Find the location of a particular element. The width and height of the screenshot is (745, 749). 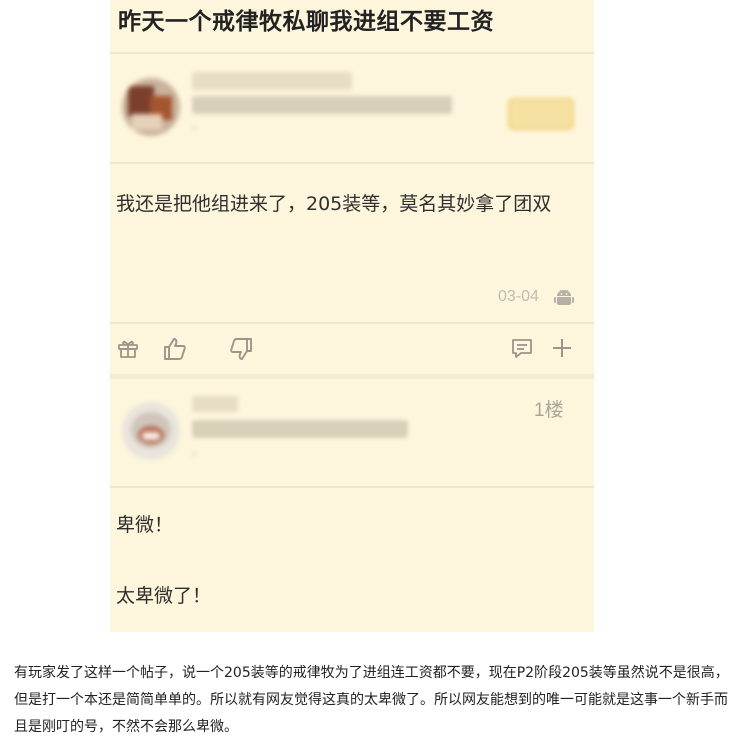

blurred-badge is located at coordinates (541, 114).